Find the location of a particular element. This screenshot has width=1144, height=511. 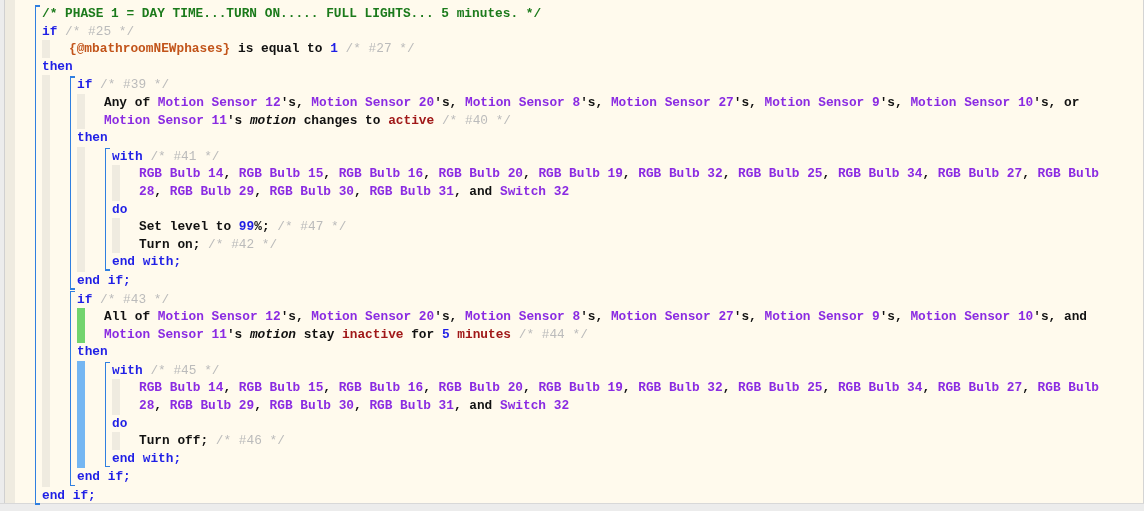

code-line: {@mbathroomNEWphases} is equal to 1 /* #27 */ is located at coordinates (242, 49).